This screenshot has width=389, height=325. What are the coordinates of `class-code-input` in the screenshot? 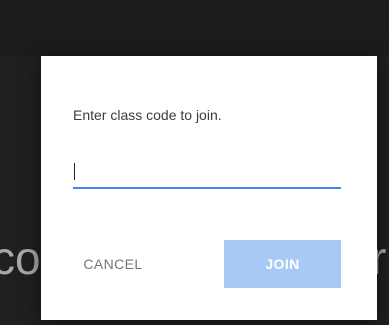 It's located at (207, 171).